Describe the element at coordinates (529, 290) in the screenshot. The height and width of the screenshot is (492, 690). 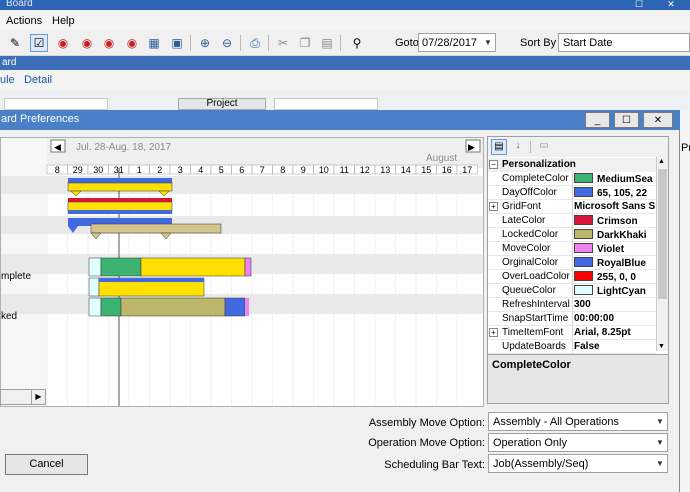
I see `property-name: QueueColor` at that location.